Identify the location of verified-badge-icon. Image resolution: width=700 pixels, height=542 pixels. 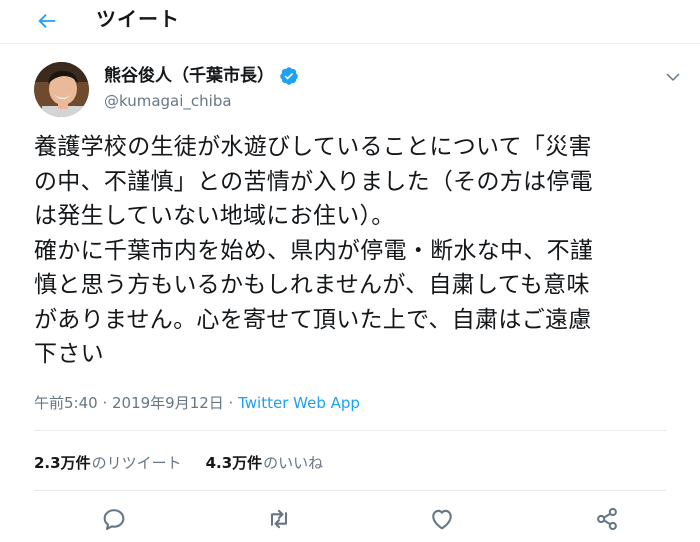
(289, 76).